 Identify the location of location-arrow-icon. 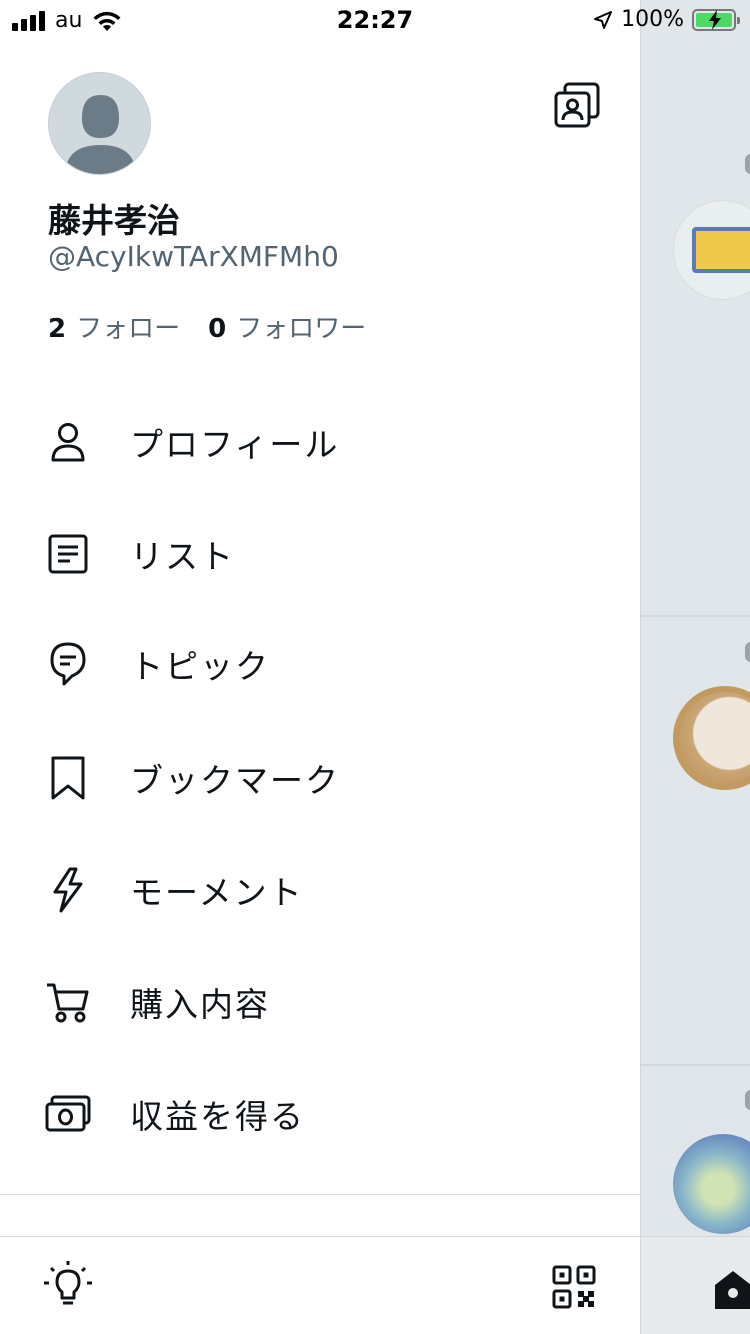
(603, 19).